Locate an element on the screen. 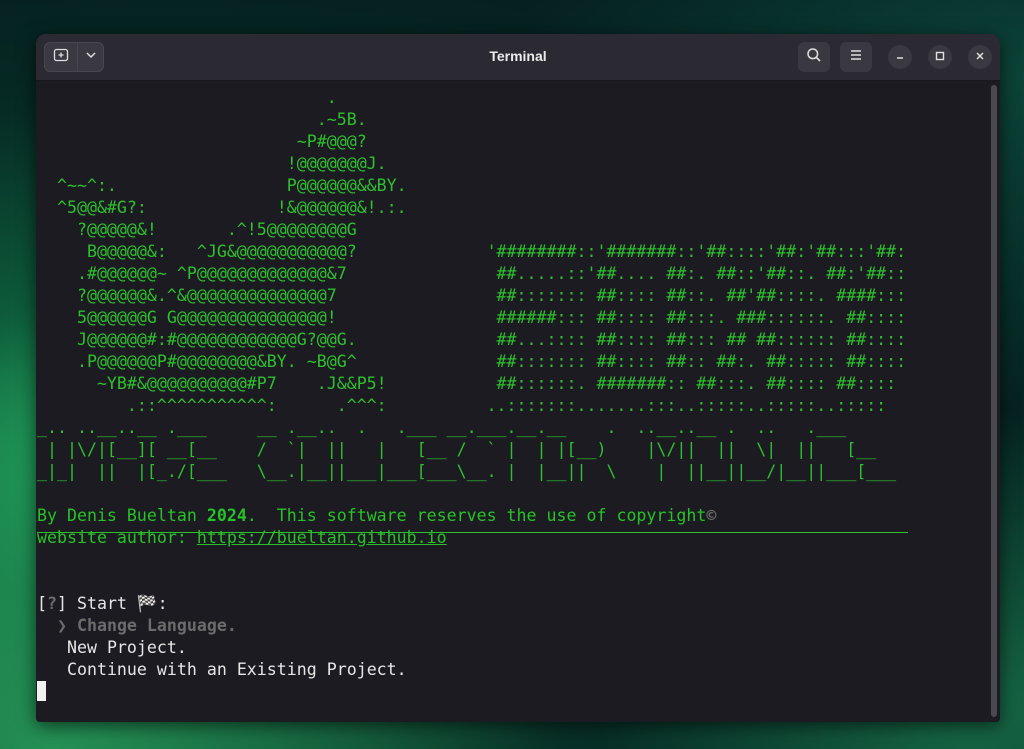 The image size is (1024, 749). maximize-button is located at coordinates (940, 57).